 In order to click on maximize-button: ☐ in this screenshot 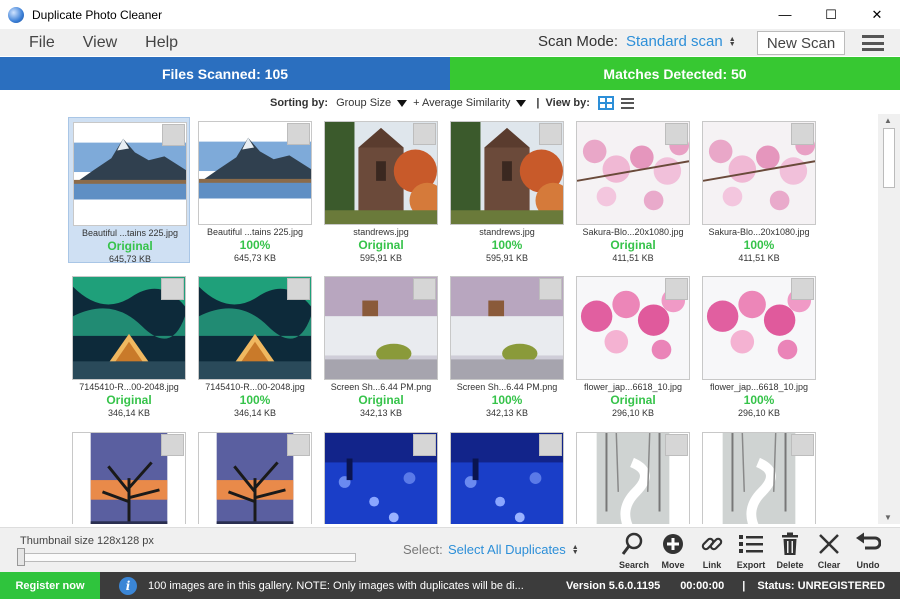, I will do `click(831, 14)`.